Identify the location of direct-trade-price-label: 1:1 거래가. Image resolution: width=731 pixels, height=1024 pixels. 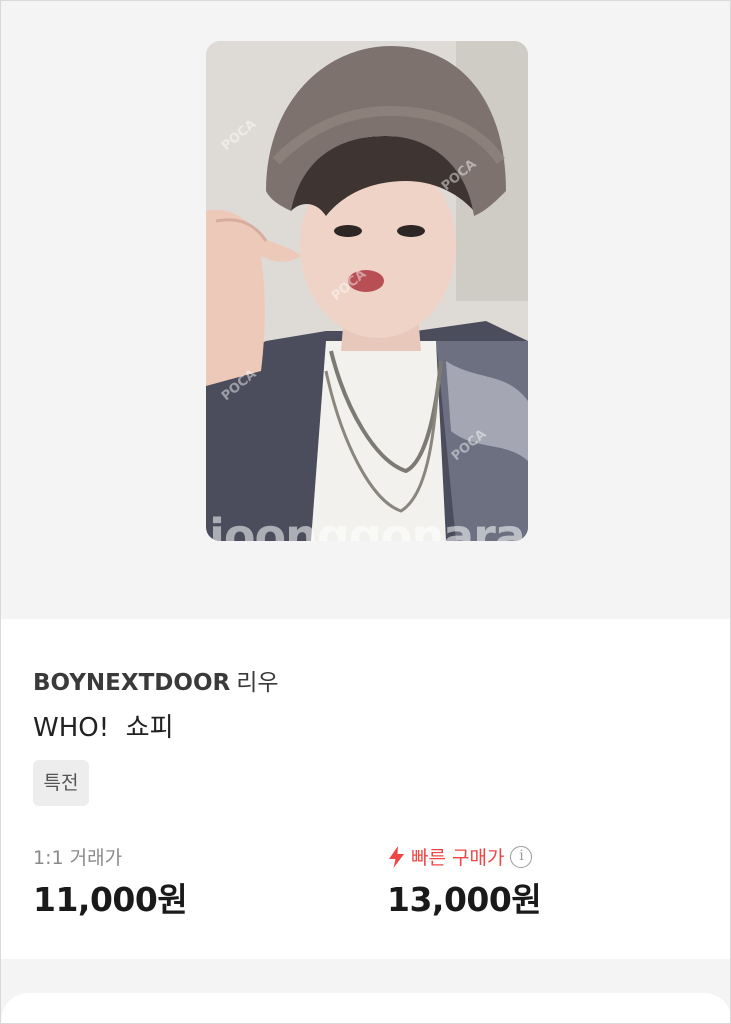
(77, 856).